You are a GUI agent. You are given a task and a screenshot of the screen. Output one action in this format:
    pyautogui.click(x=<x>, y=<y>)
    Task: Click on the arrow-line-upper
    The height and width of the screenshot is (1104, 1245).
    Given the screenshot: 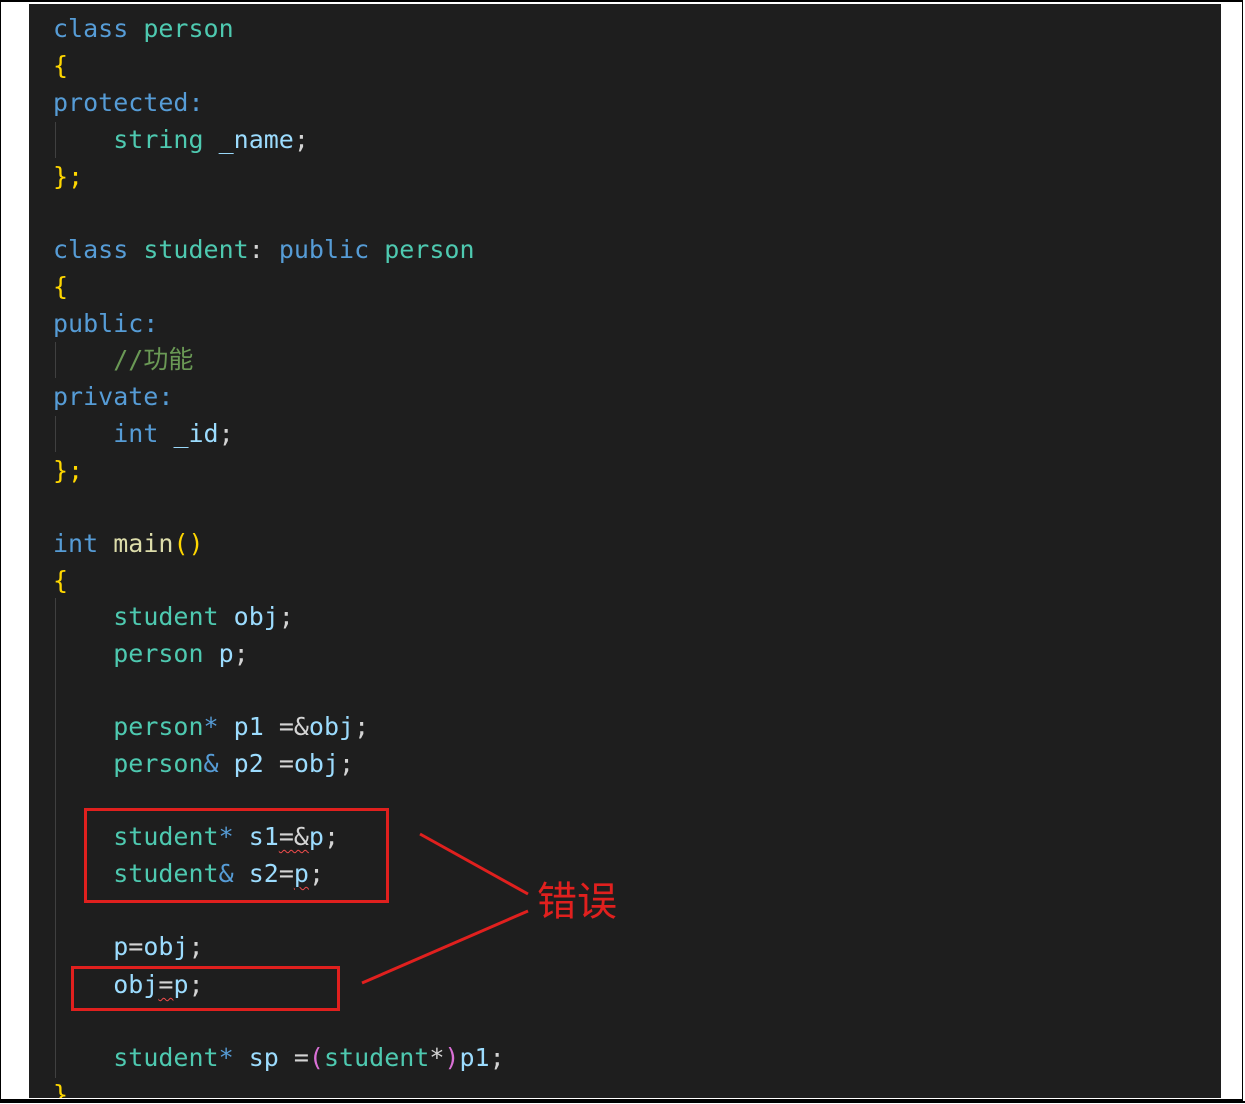 What is the action you would take?
    pyautogui.click(x=474, y=864)
    